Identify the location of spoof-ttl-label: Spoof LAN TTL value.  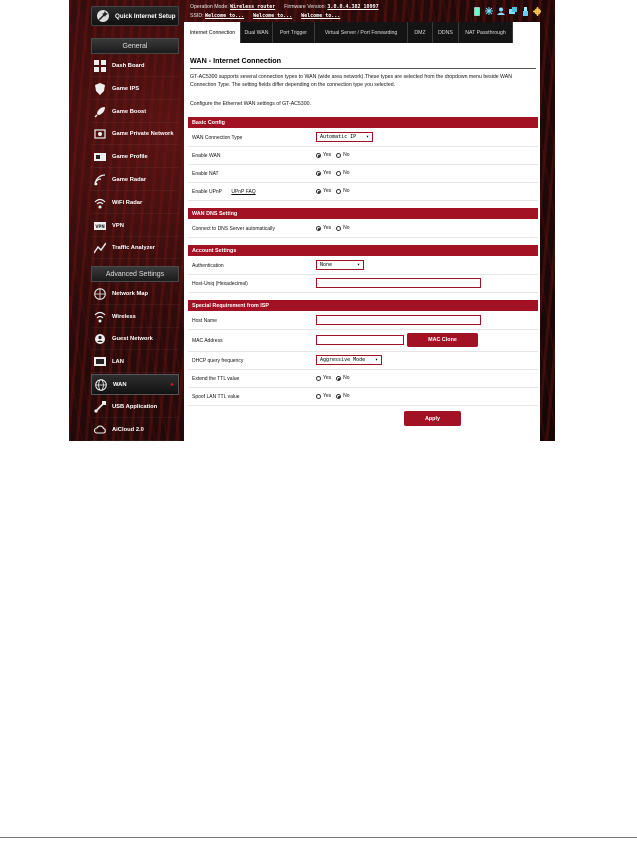
(216, 397).